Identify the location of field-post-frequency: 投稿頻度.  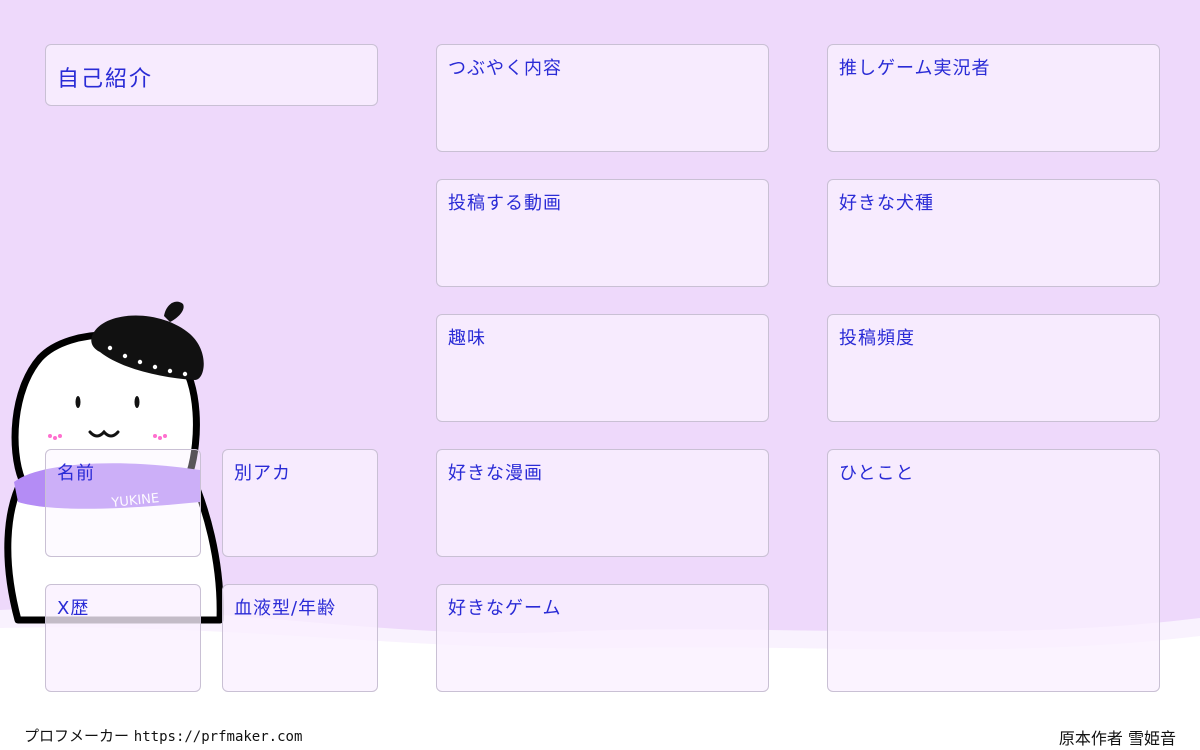
(993, 368).